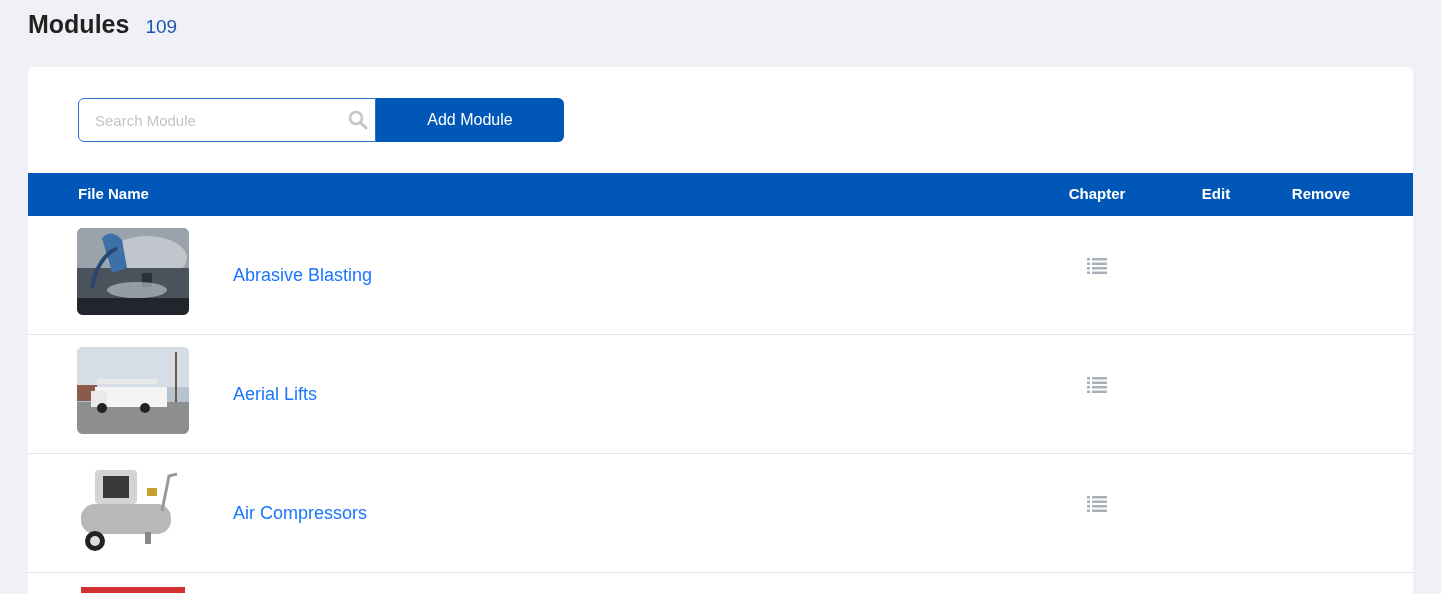 This screenshot has height=594, width=1441. I want to click on add-module-button: Add Module, so click(470, 120).